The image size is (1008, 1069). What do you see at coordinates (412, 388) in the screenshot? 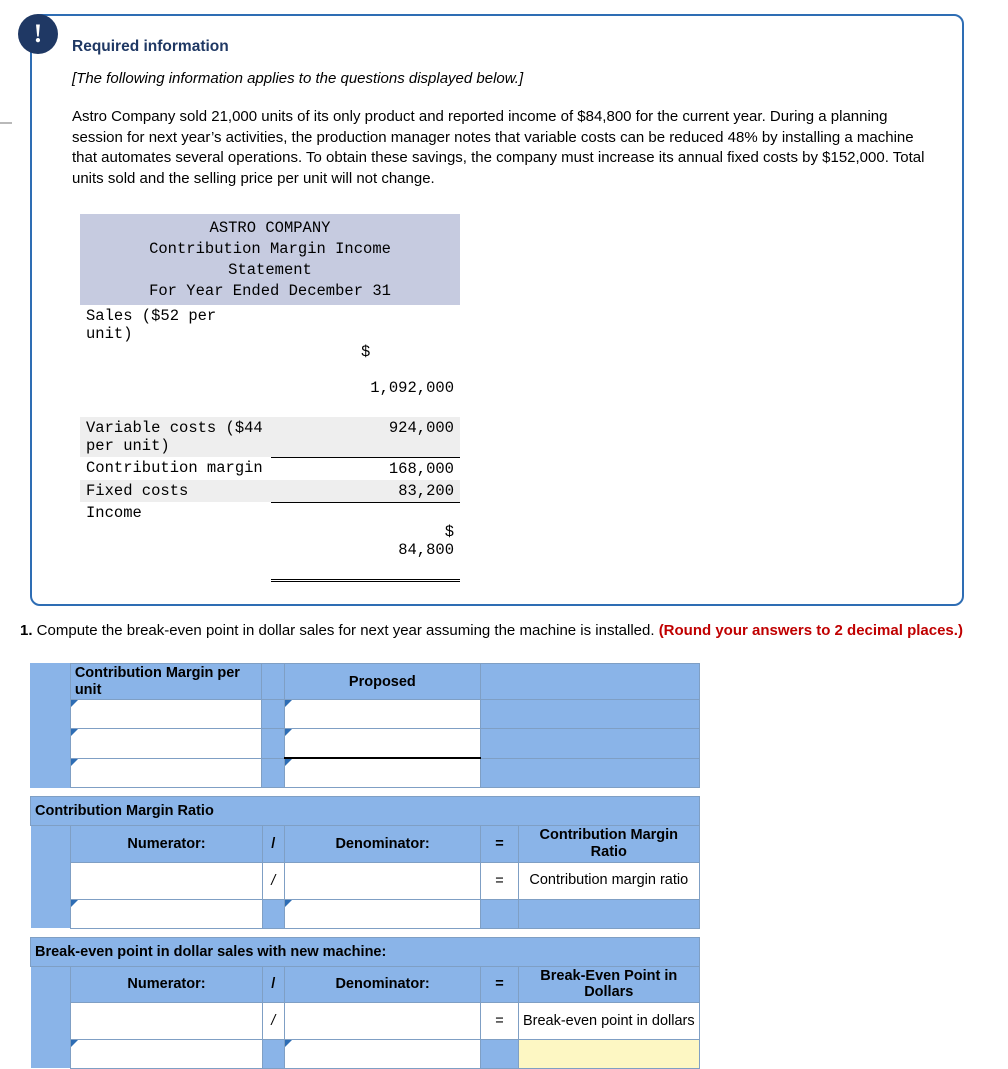
I see `sales-amount: 1,092,000` at bounding box center [412, 388].